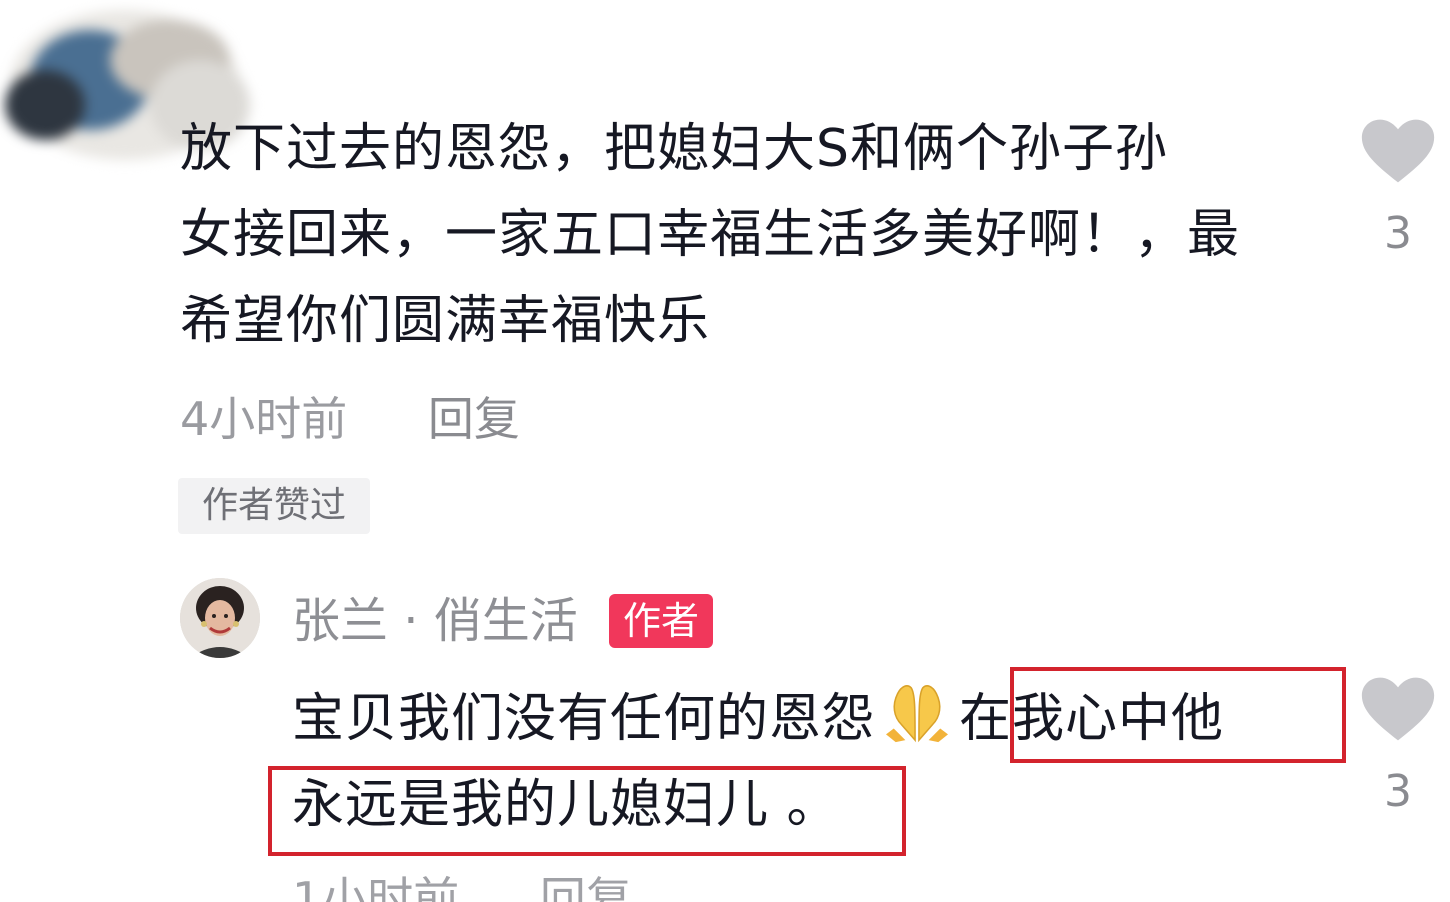  Describe the element at coordinates (584, 719) in the screenshot. I see `reply-text-part: 宝贝我们没有任何的恩怨` at that location.